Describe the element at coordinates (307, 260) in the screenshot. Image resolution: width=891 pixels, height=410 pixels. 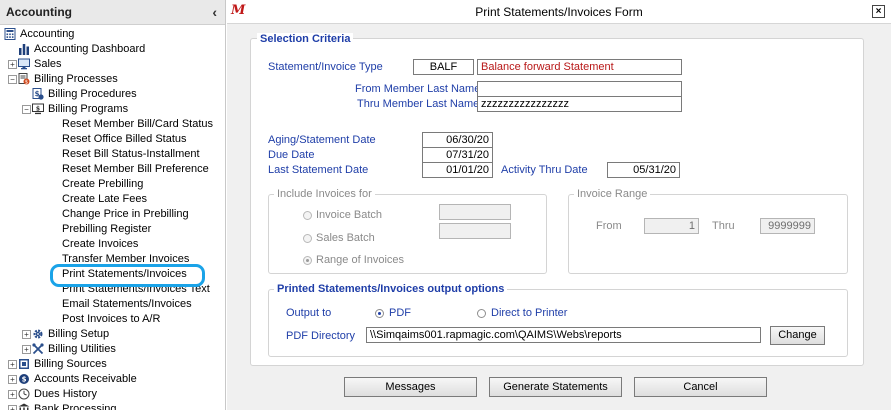
I see `range-of-invoices-radio` at that location.